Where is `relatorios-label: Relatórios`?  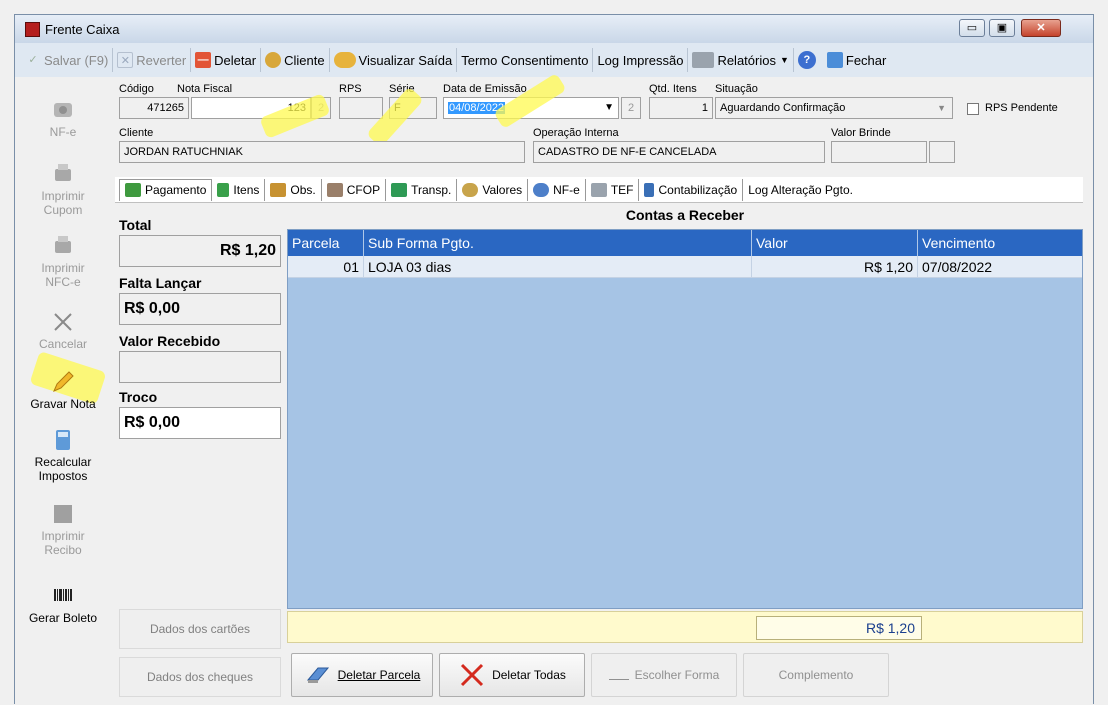 relatorios-label: Relatórios is located at coordinates (746, 60).